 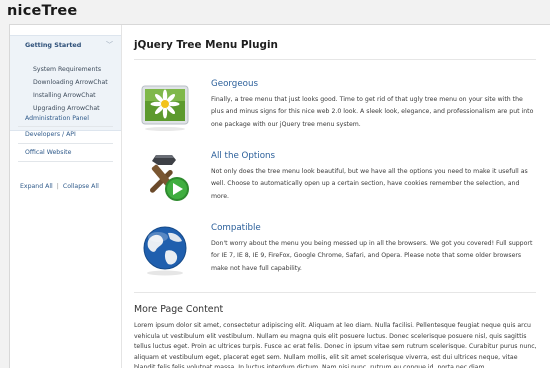 I want to click on tree-item-downloading: Downloading ArrowChat, so click(x=70, y=82).